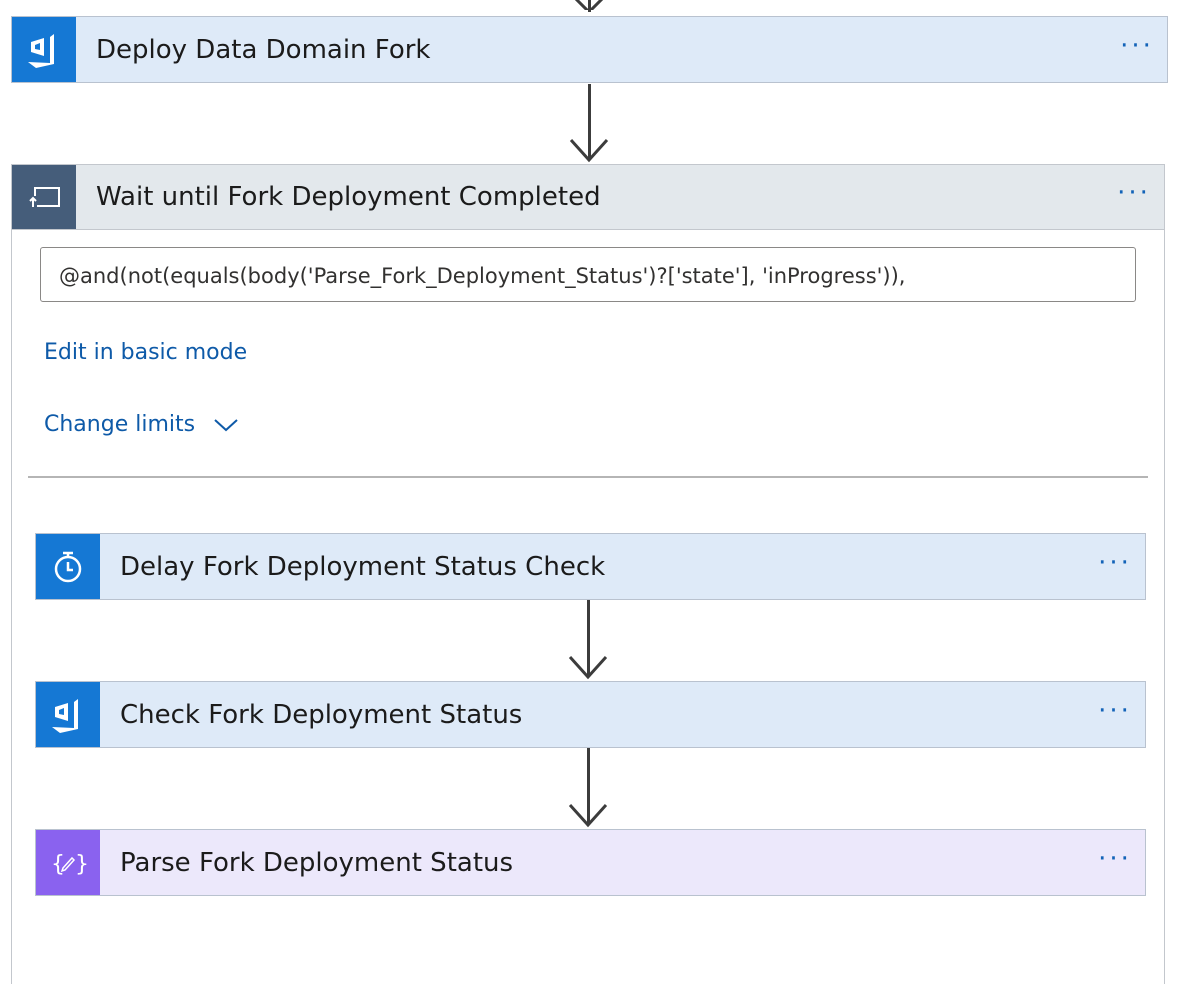 The height and width of the screenshot is (984, 1190). Describe the element at coordinates (68, 566) in the screenshot. I see `timer-icon` at that location.